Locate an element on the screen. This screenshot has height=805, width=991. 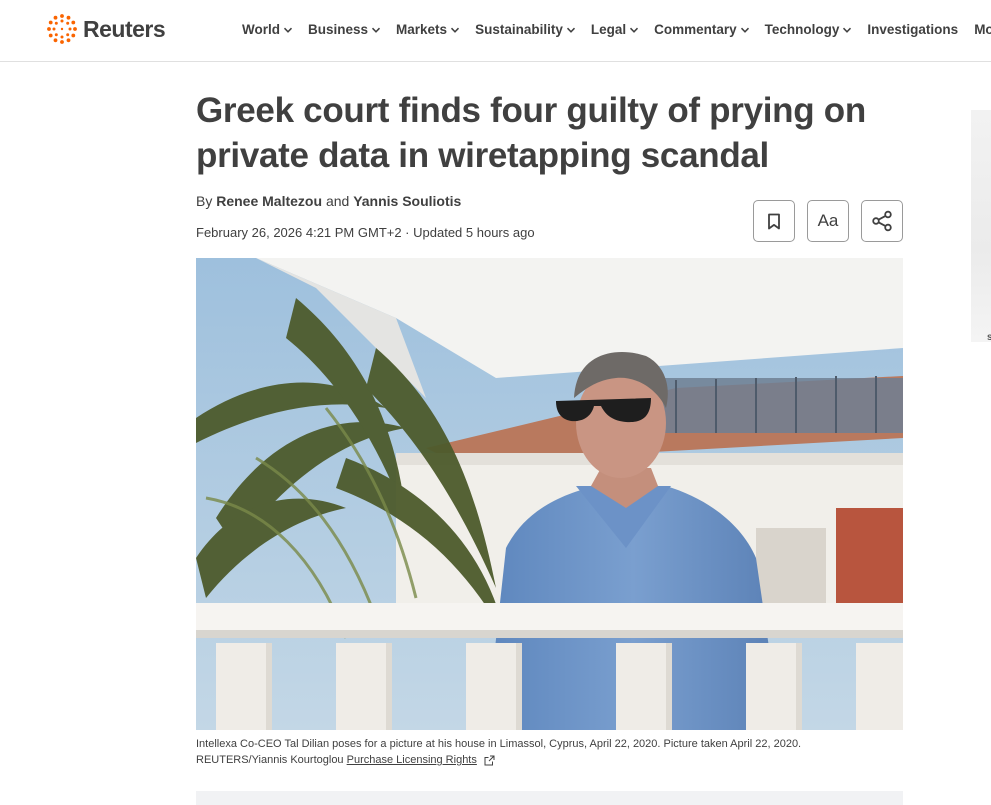
nav-item-label: Technology is located at coordinates (802, 29).